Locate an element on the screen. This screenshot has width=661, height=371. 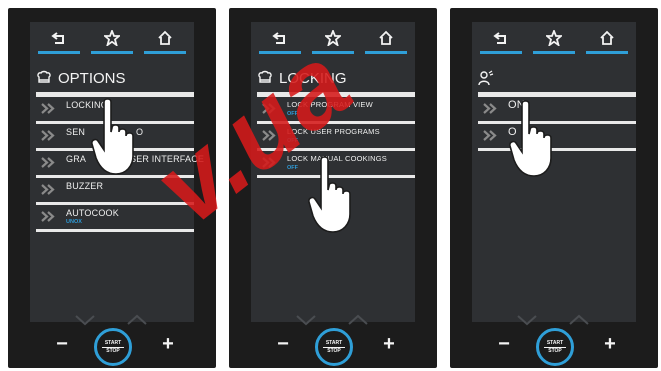
page-title-bar: OPTIONS is located at coordinates (115, 79).